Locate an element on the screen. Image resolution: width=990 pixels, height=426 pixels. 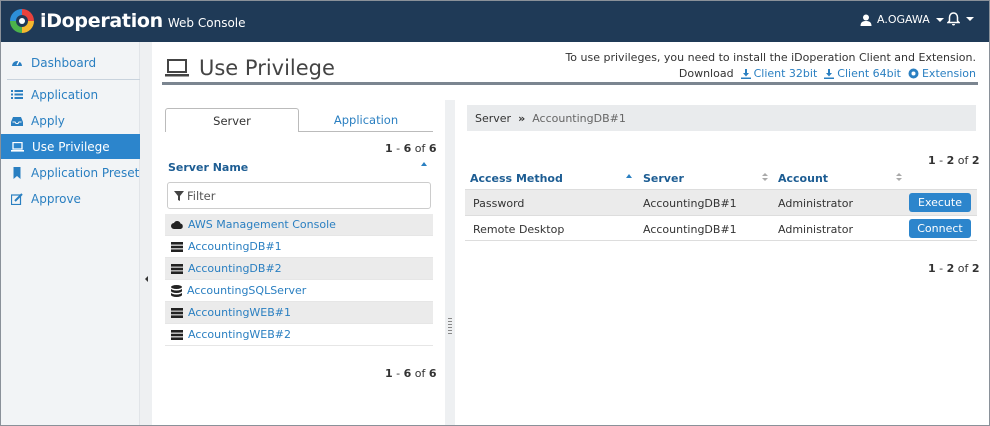
server-row: AWS Management Console is located at coordinates (299, 225).